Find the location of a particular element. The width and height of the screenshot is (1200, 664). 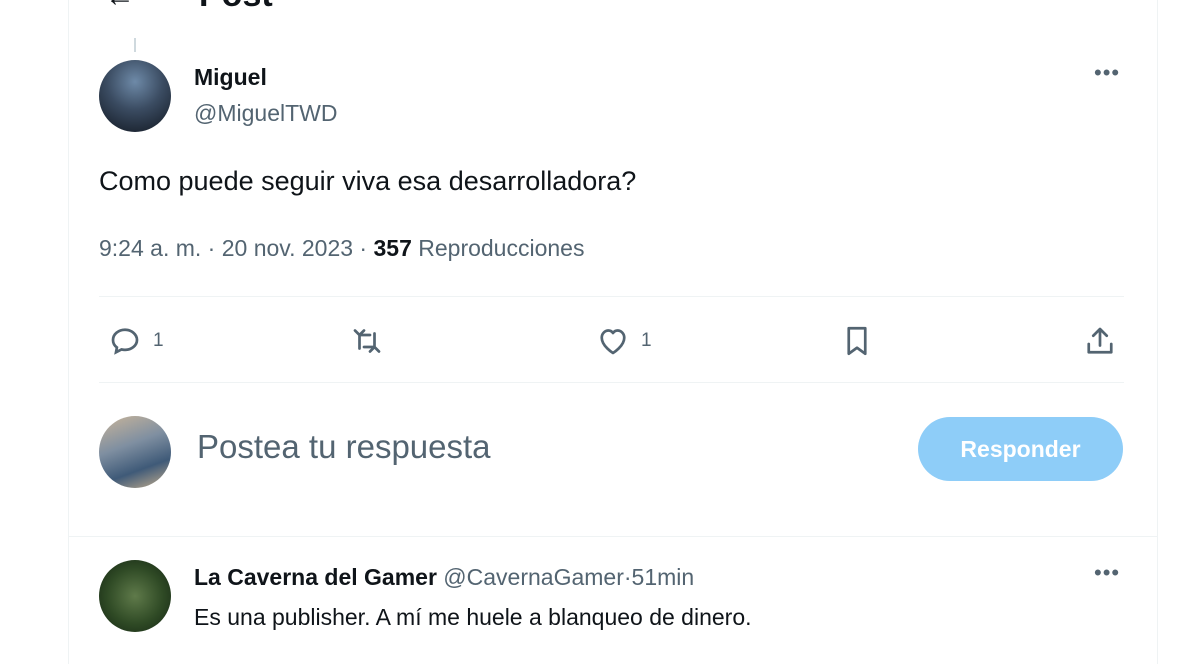

like-action-button: 1 is located at coordinates (623, 341).